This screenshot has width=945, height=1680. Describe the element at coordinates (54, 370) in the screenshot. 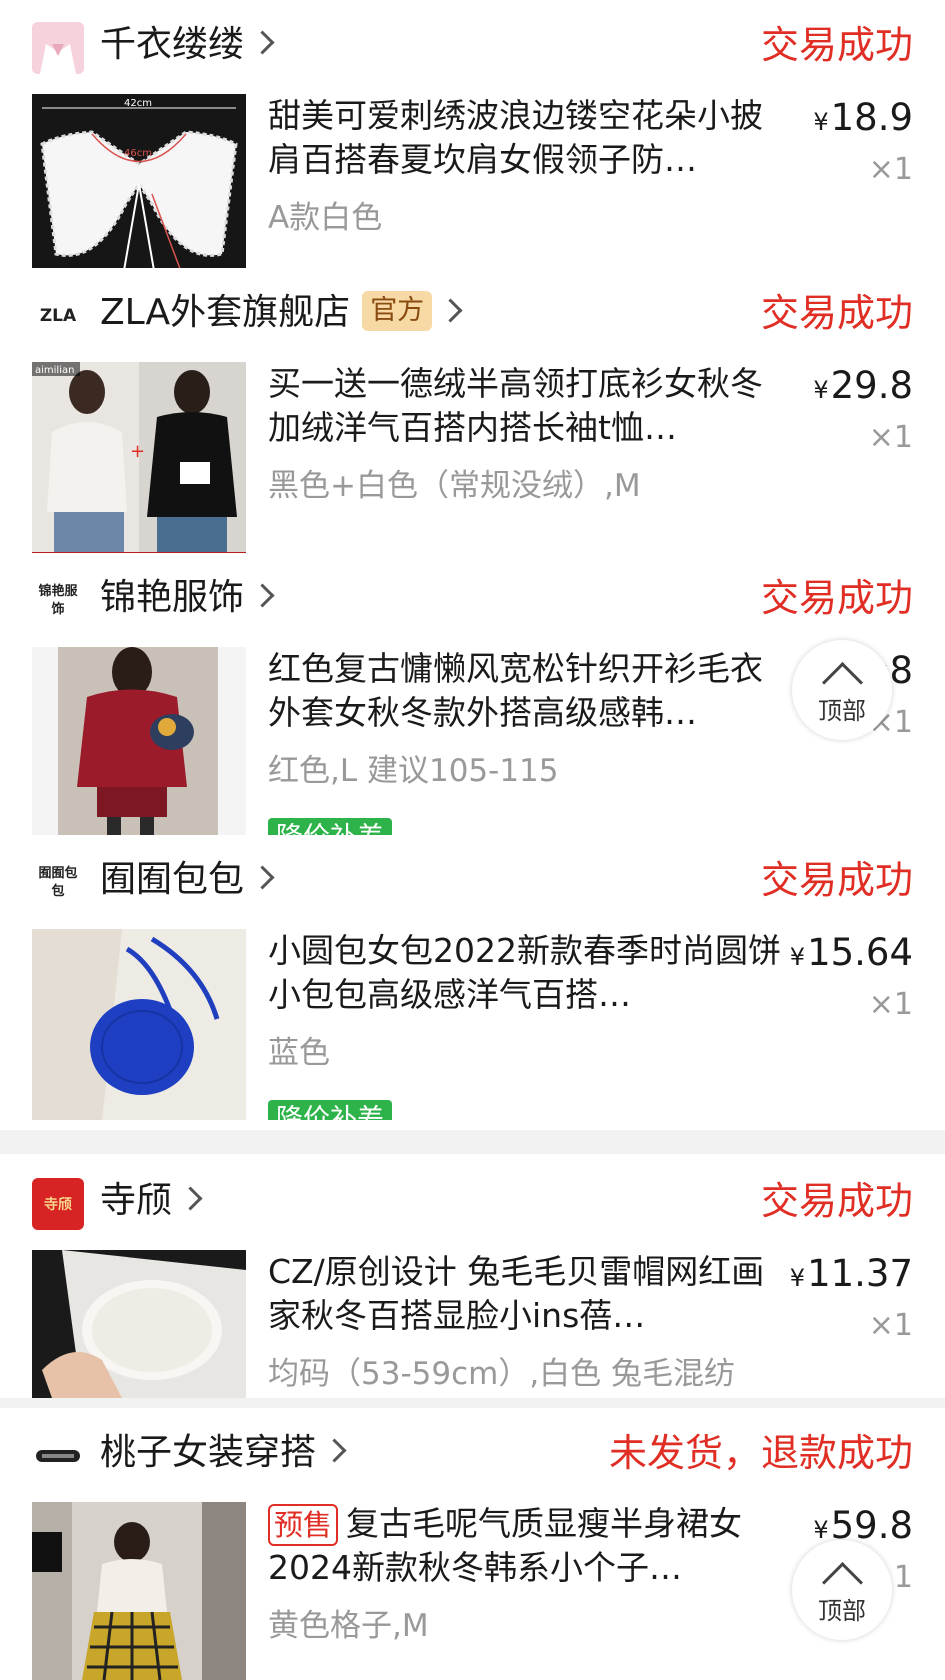

I see `thumb-watermark: aimilian` at that location.